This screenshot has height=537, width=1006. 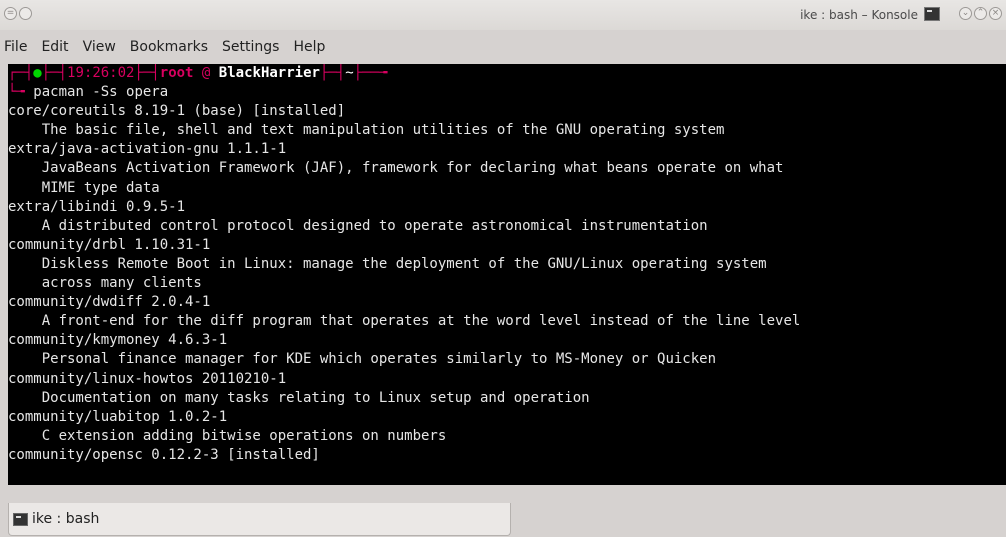 What do you see at coordinates (54, 47) in the screenshot?
I see `menu-edit: Edit` at bounding box center [54, 47].